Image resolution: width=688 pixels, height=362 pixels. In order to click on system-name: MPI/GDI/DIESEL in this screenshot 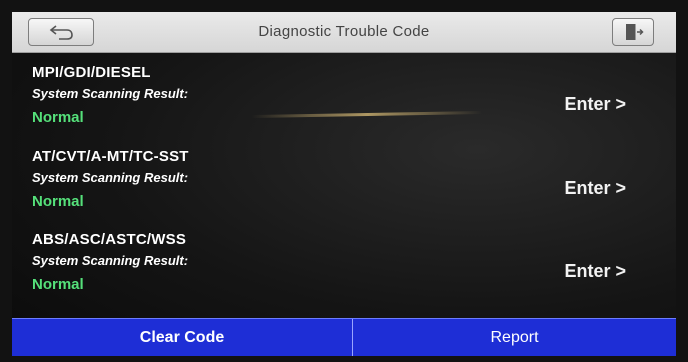, I will do `click(91, 72)`.